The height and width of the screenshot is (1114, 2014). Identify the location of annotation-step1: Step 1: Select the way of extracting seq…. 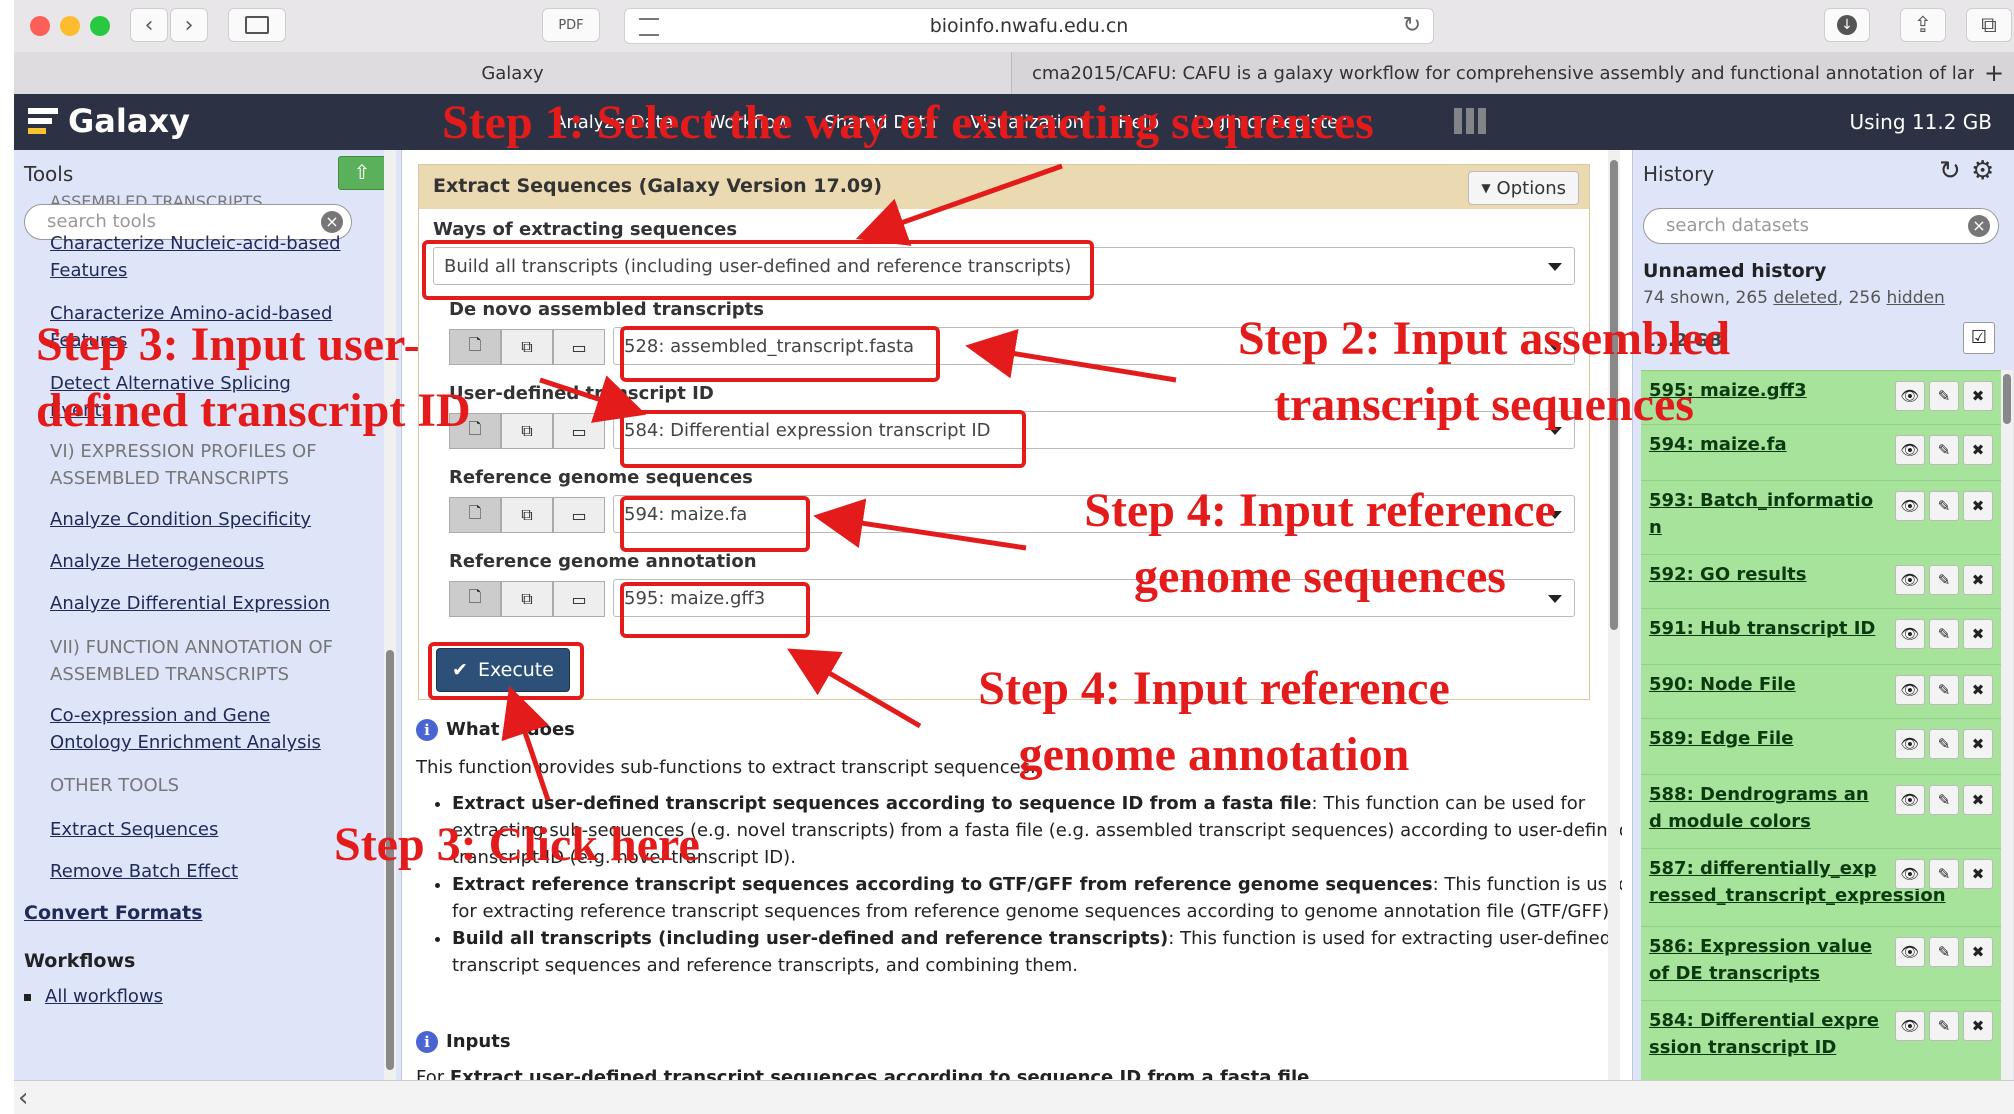
(908, 122).